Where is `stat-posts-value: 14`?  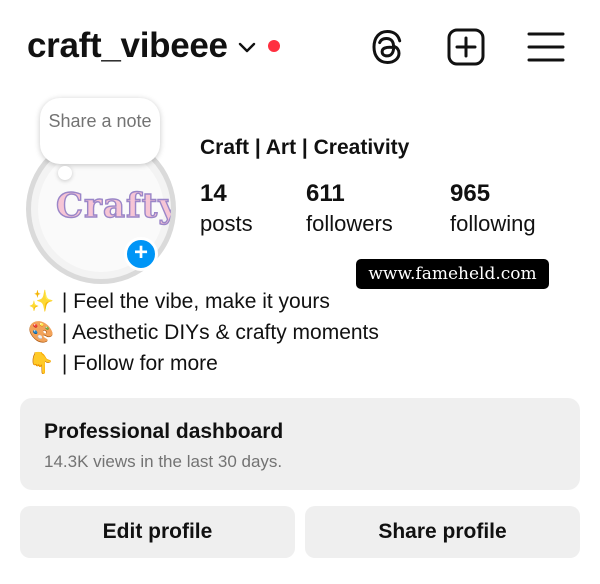 stat-posts-value: 14 is located at coordinates (213, 193).